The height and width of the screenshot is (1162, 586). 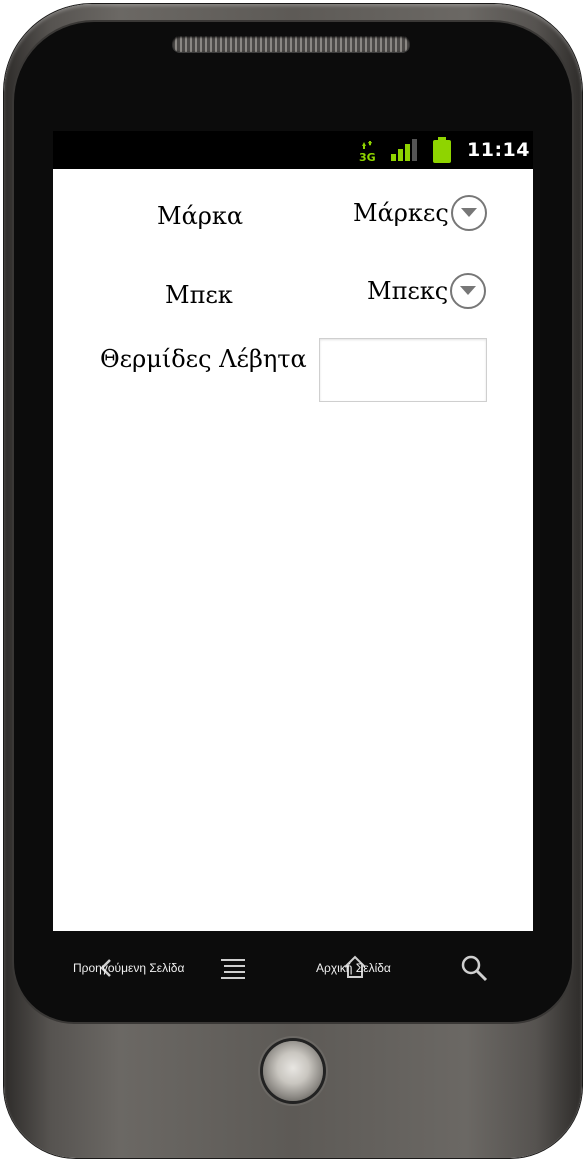 What do you see at coordinates (293, 150) in the screenshot?
I see `status-bar: 3G 11:14` at bounding box center [293, 150].